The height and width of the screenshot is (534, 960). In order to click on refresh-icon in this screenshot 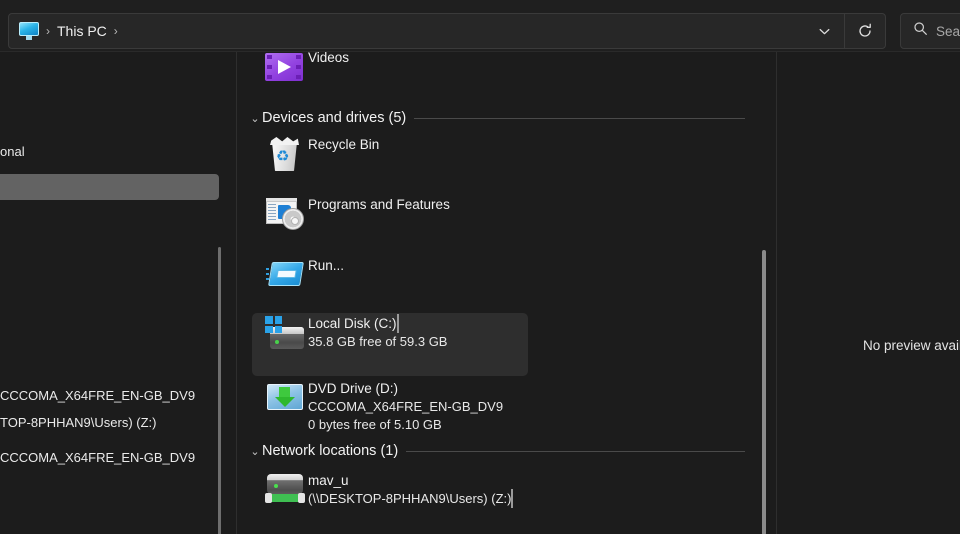, I will do `click(865, 31)`.